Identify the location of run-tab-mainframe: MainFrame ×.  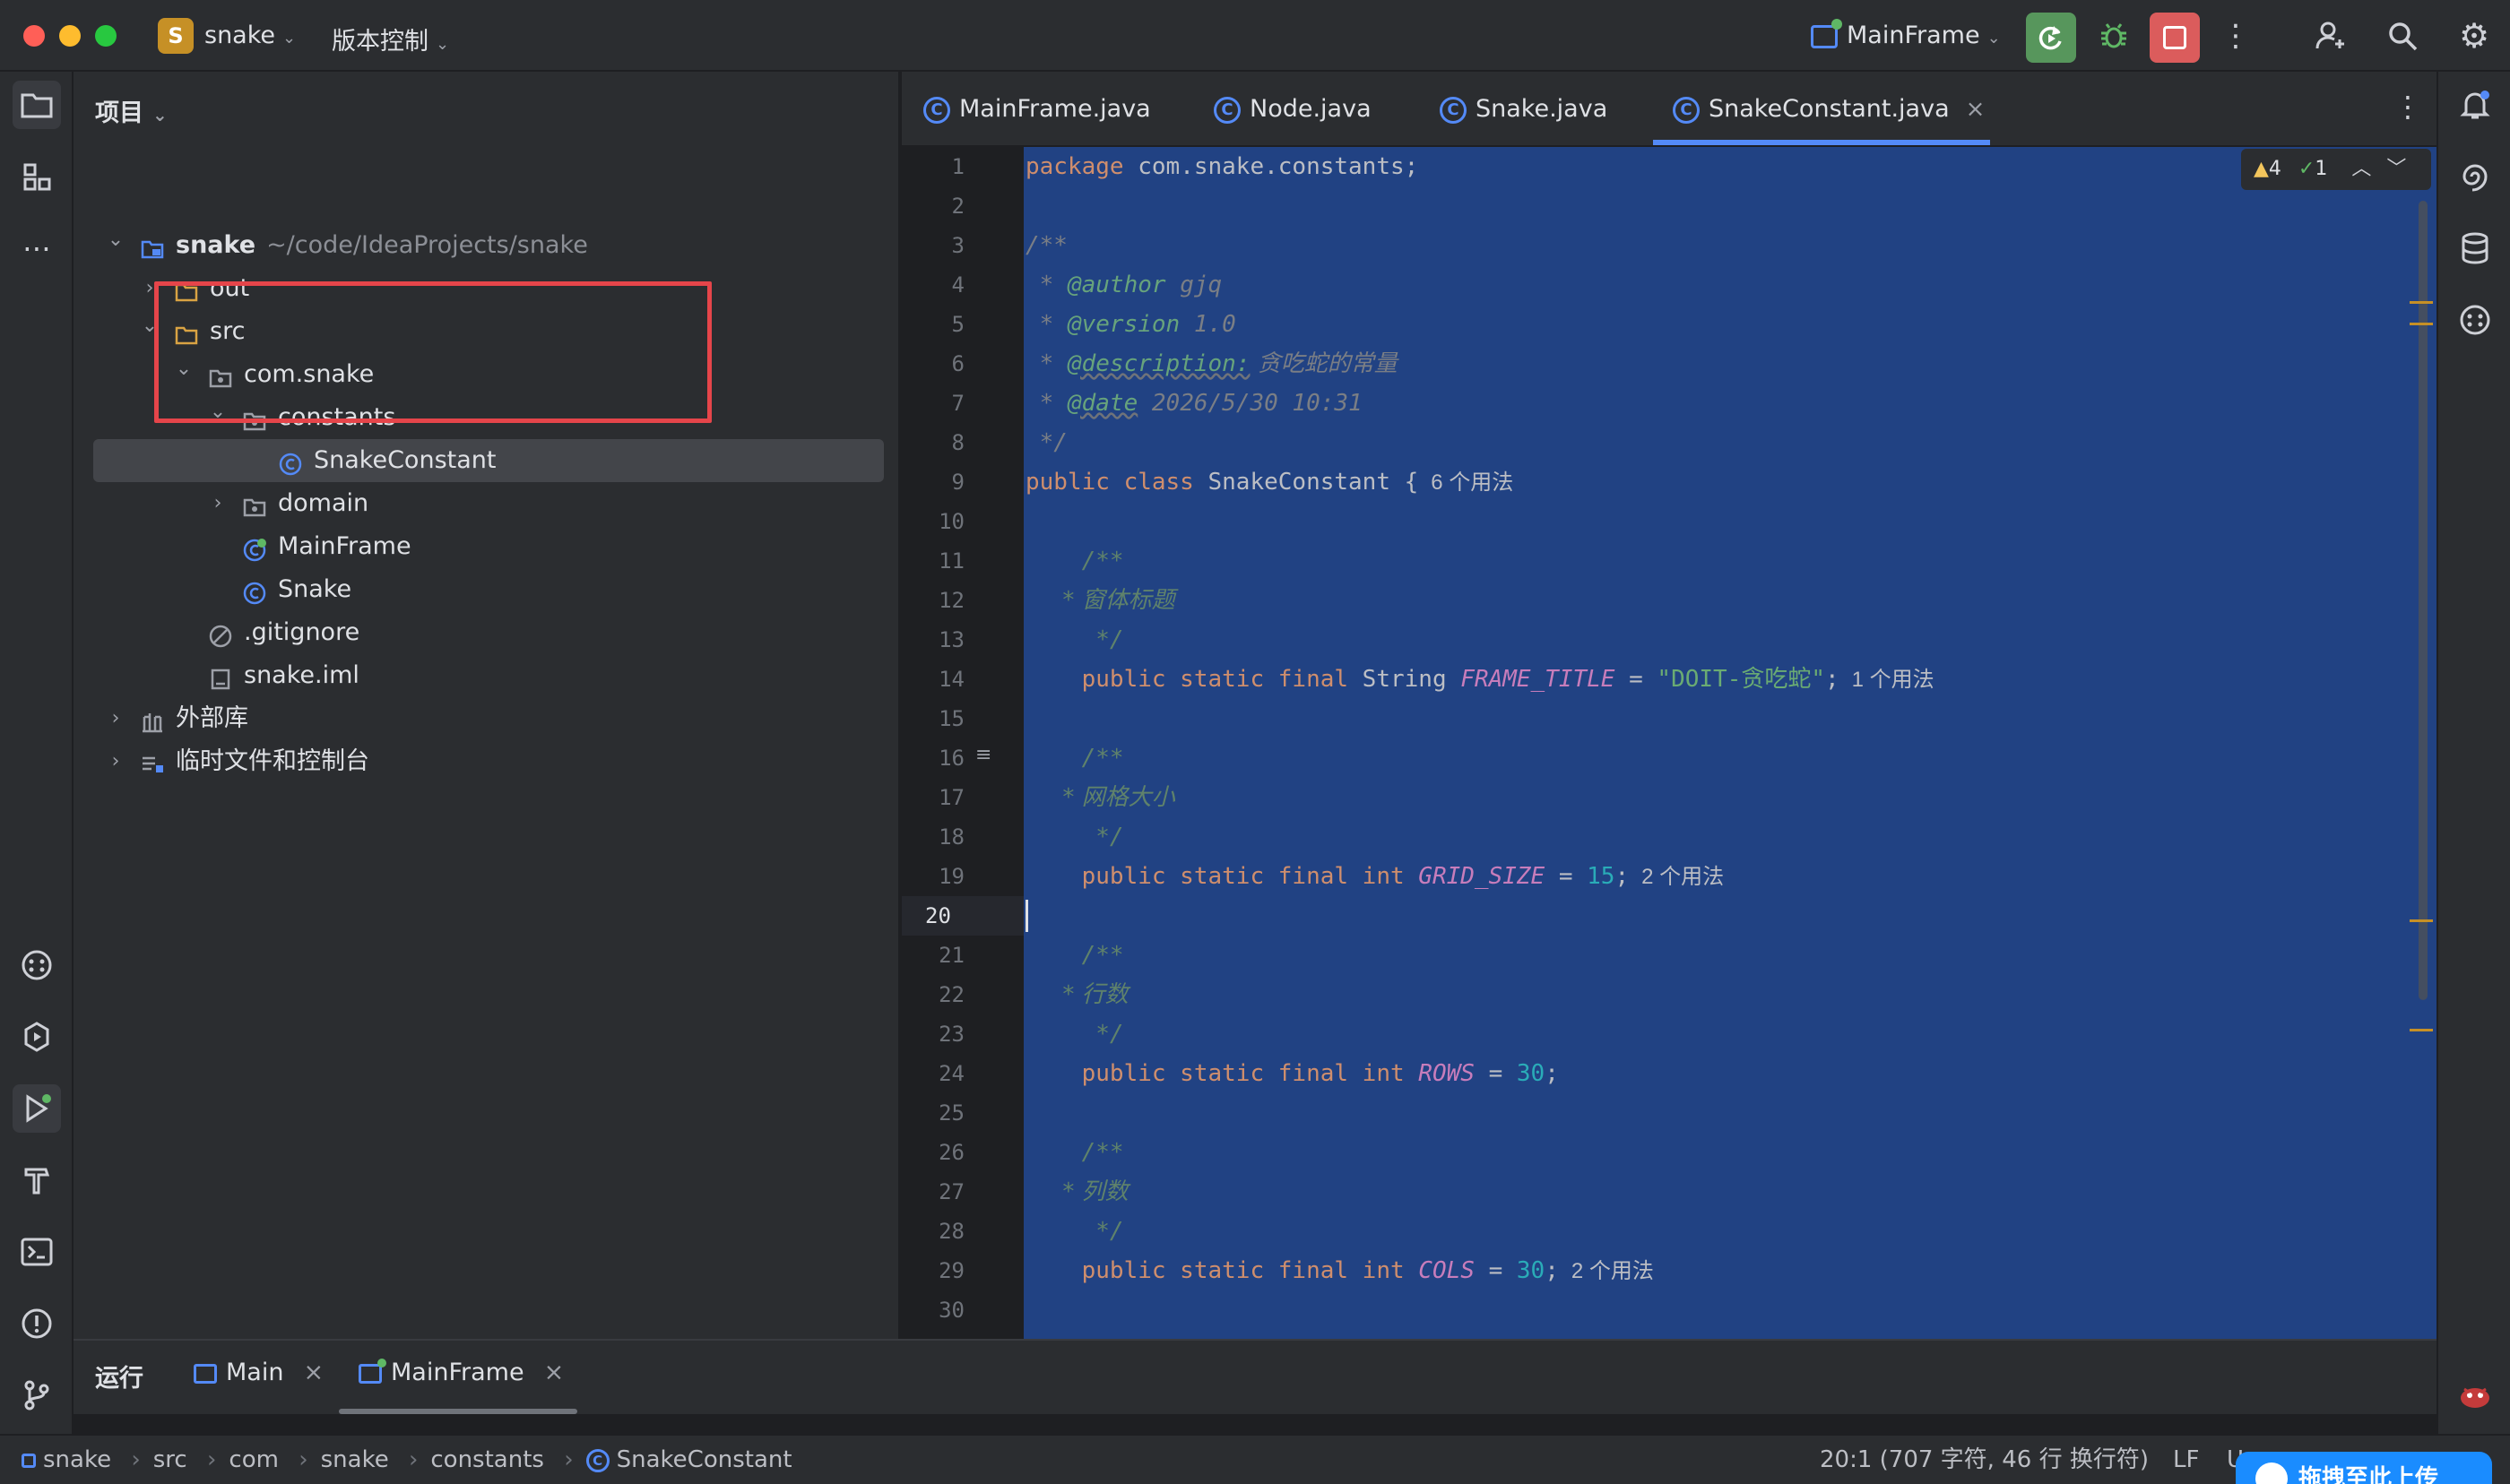
(462, 1372).